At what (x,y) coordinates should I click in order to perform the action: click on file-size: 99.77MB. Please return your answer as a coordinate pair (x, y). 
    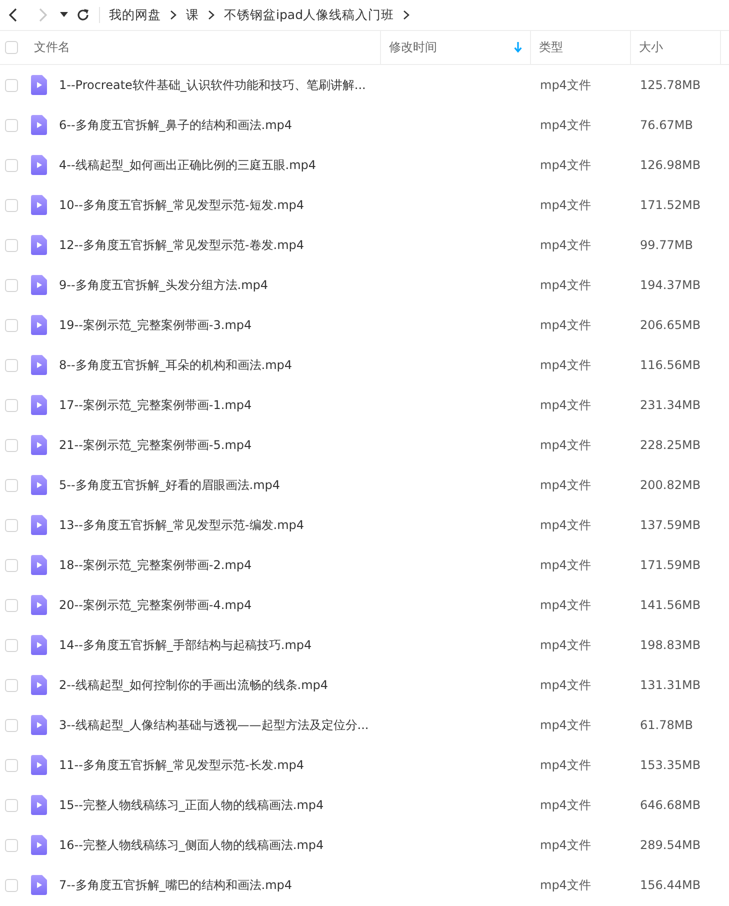
    Looking at the image, I should click on (666, 245).